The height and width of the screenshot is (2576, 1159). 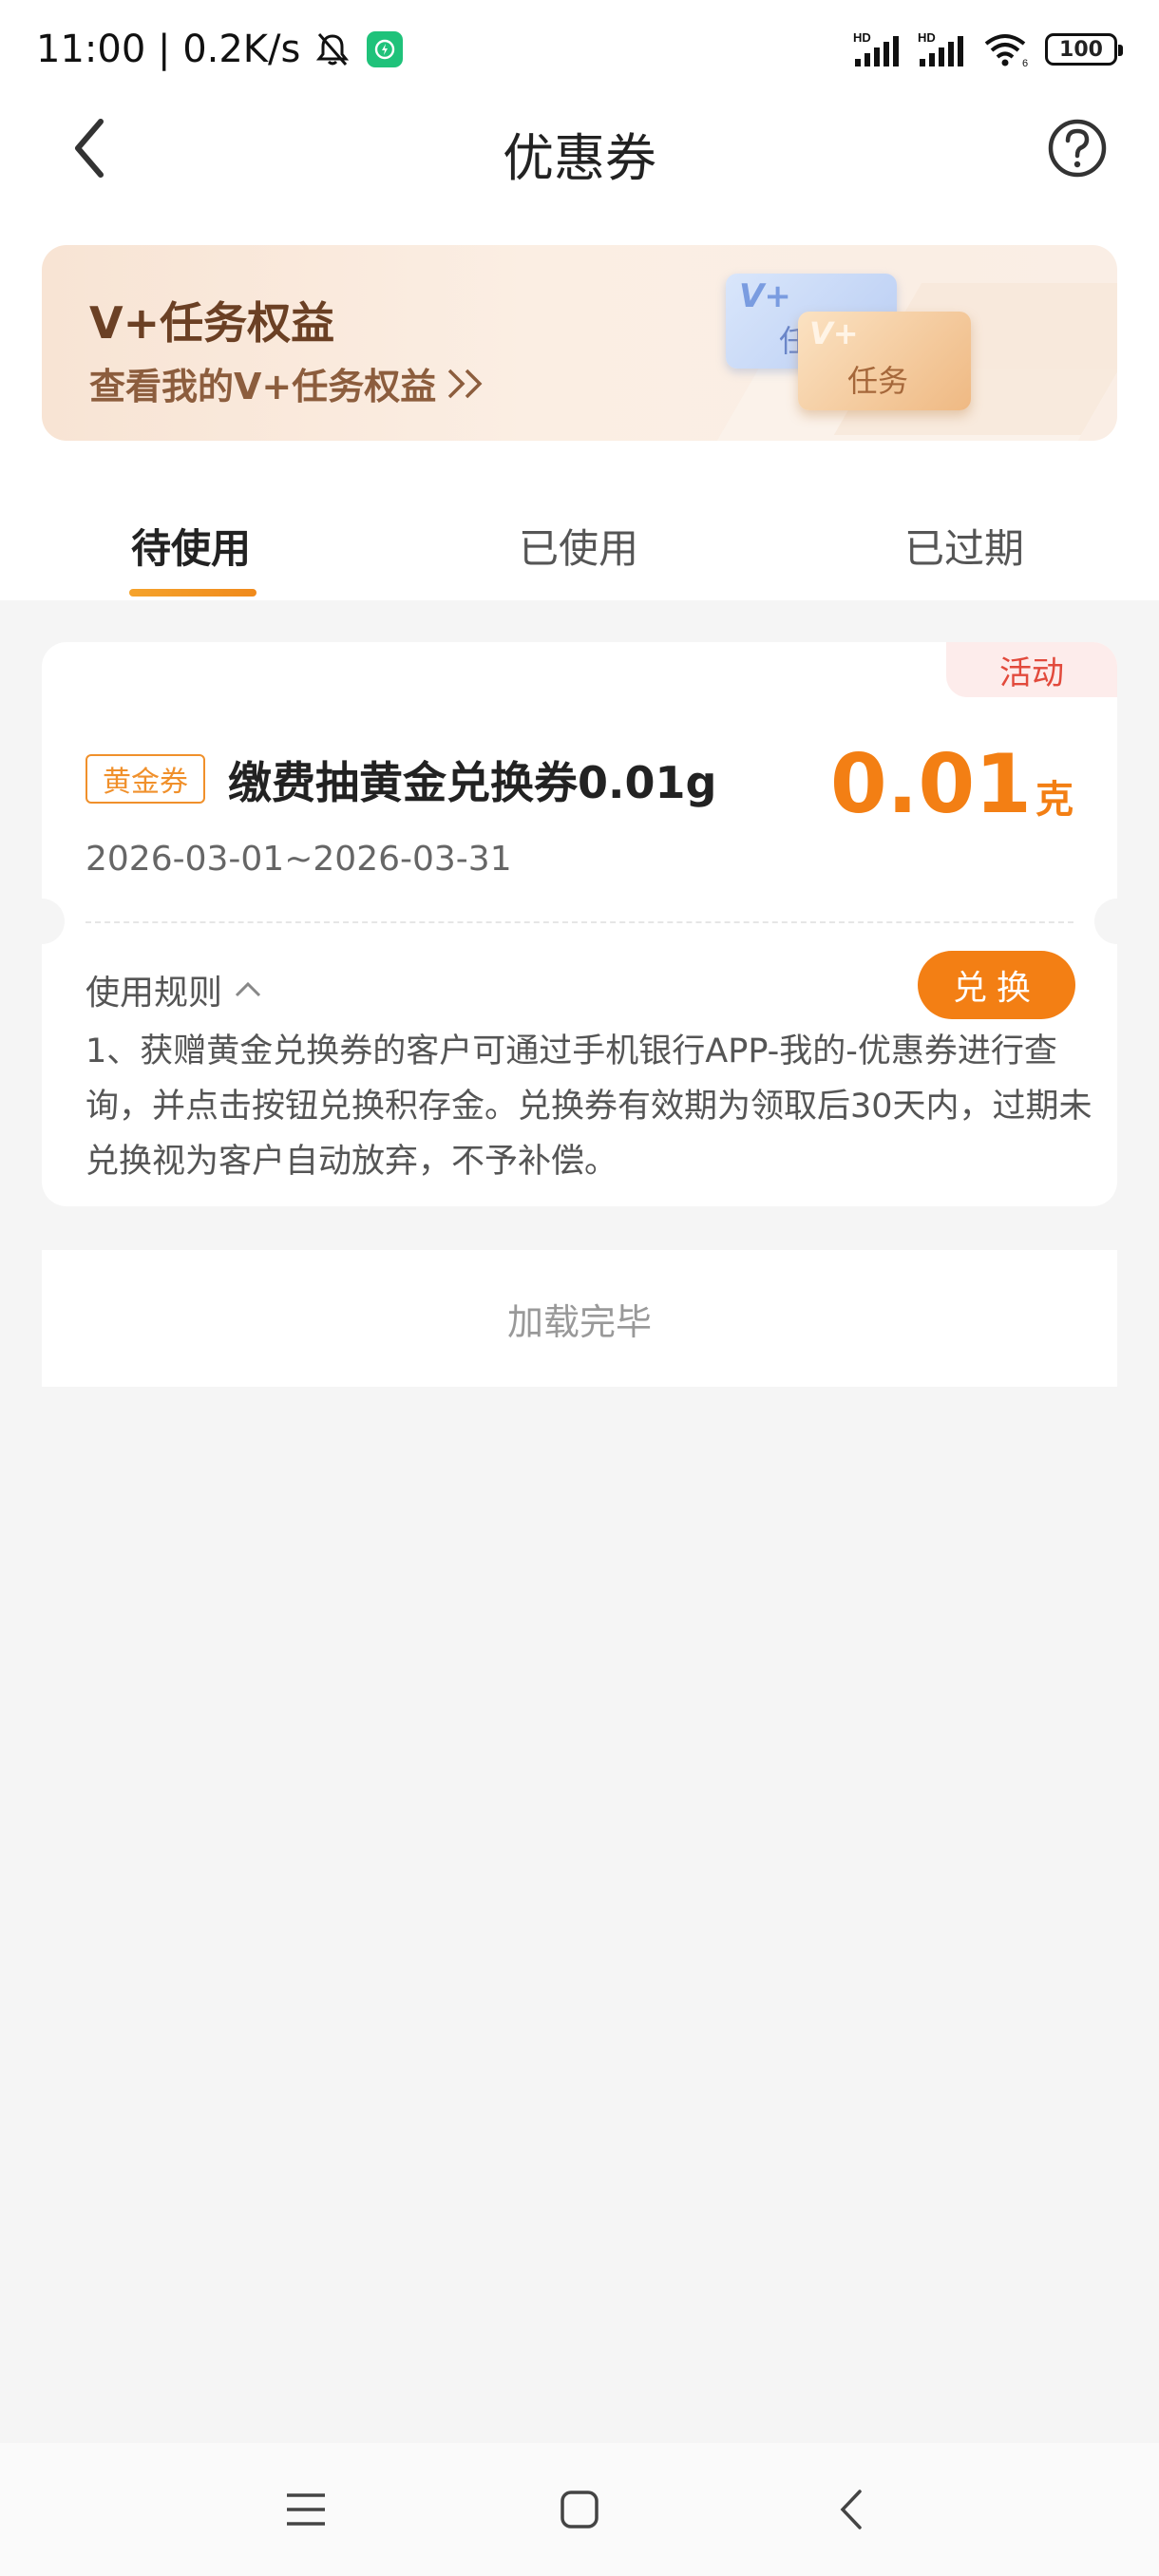 I want to click on app-notification-icon, so click(x=385, y=49).